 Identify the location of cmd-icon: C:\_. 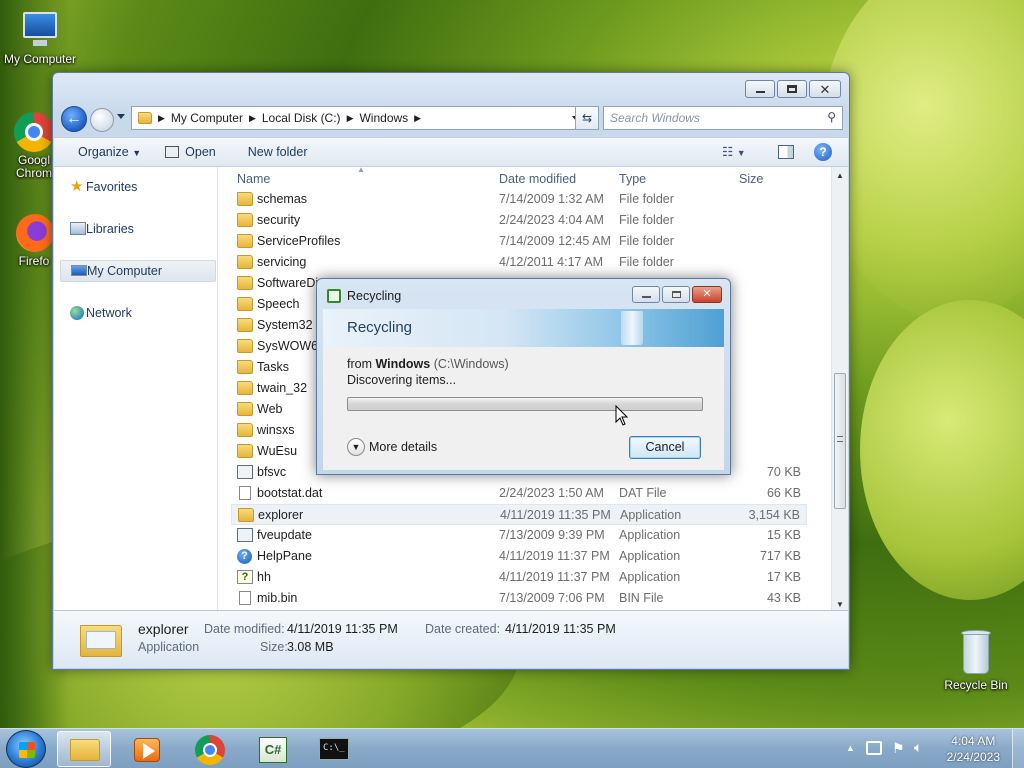
(334, 749).